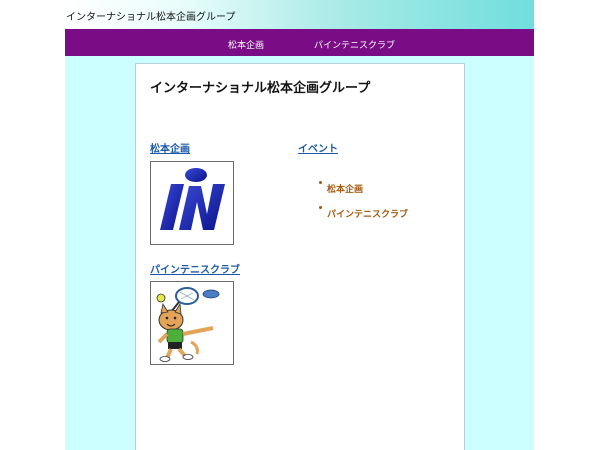 The height and width of the screenshot is (450, 600). I want to click on nav-link-pine-tennis-club: パインテニスクラブ, so click(354, 44).